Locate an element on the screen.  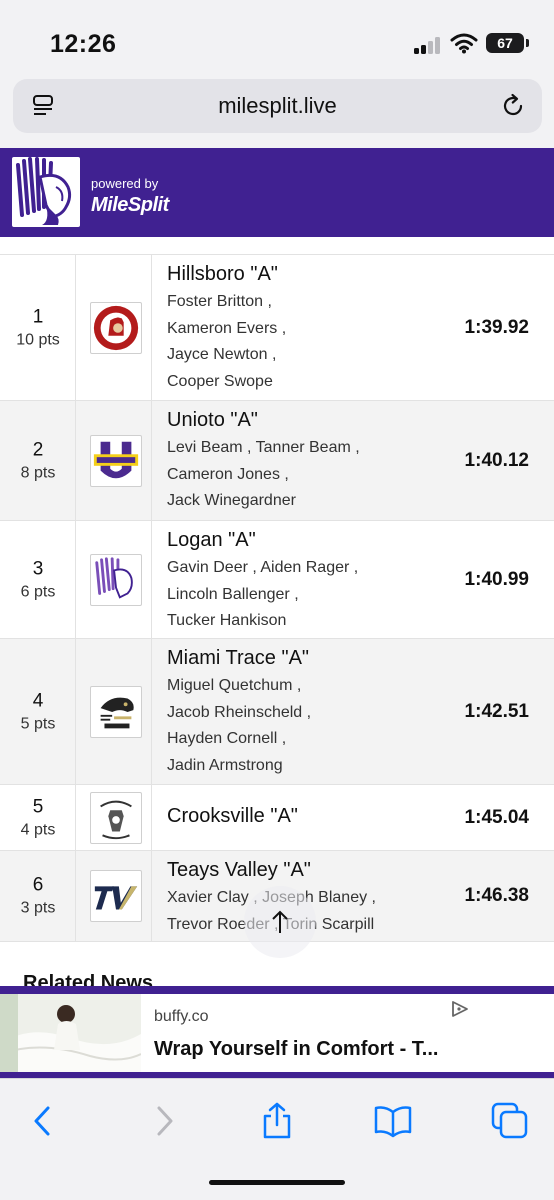
place-cell: 3 6 pts is located at coordinates (38, 579).